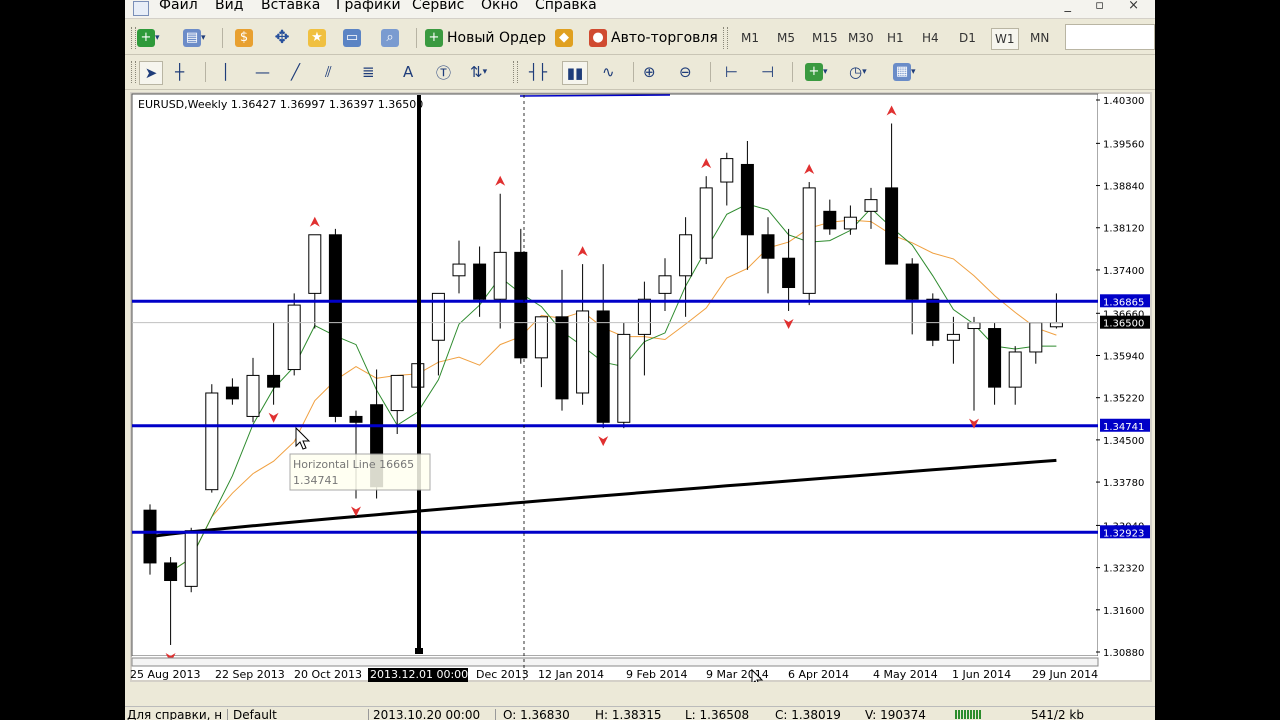 Image resolution: width=1280 pixels, height=720 pixels. What do you see at coordinates (750, 38) in the screenshot?
I see `timeframe-m1: M1` at bounding box center [750, 38].